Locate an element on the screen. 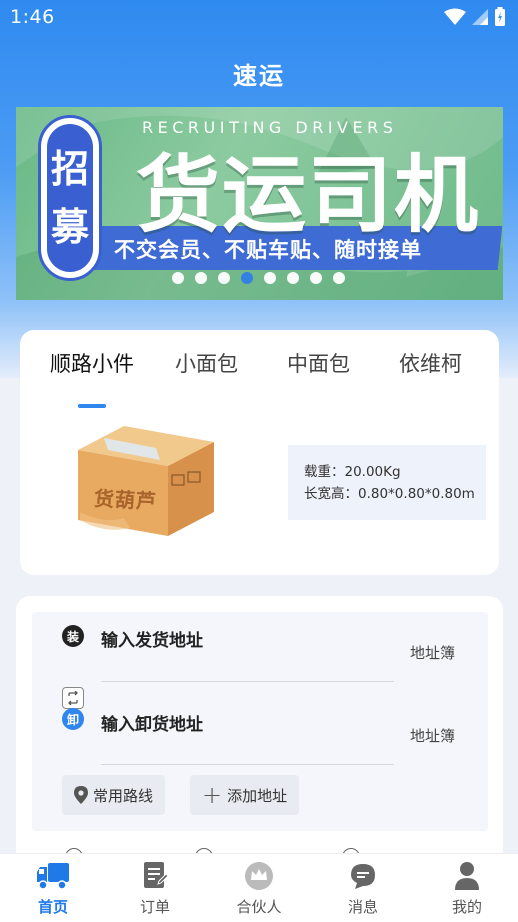 Image resolution: width=518 pixels, height=922 pixels. banner-pill-char-2: 募 is located at coordinates (69, 227).